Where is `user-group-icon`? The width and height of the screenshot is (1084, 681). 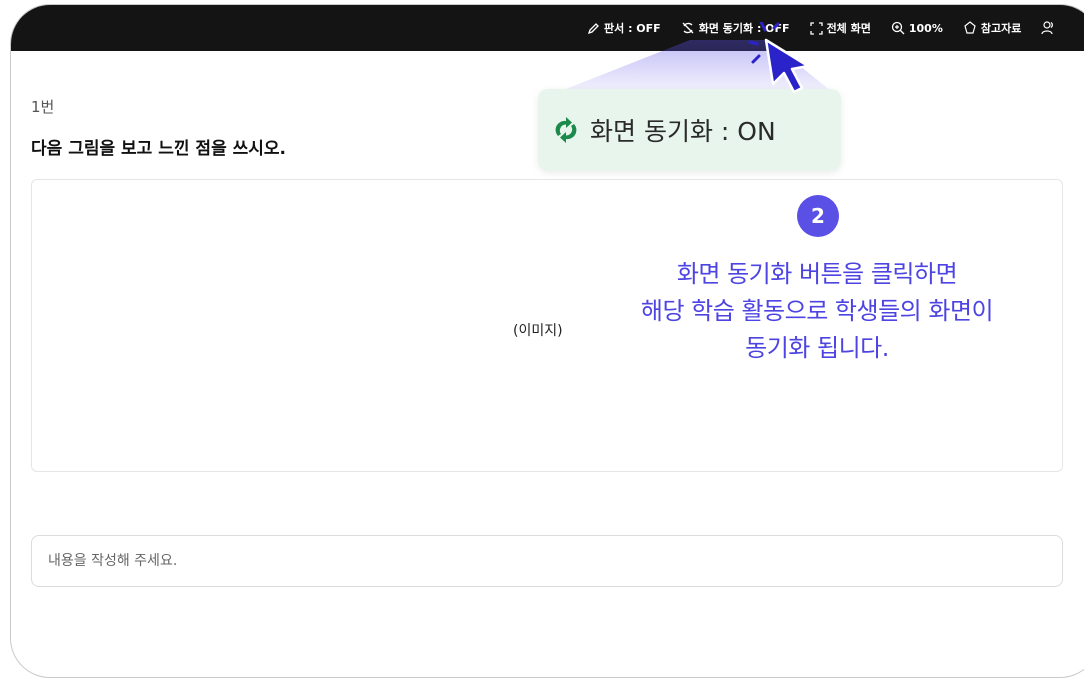
user-group-icon is located at coordinates (1047, 28).